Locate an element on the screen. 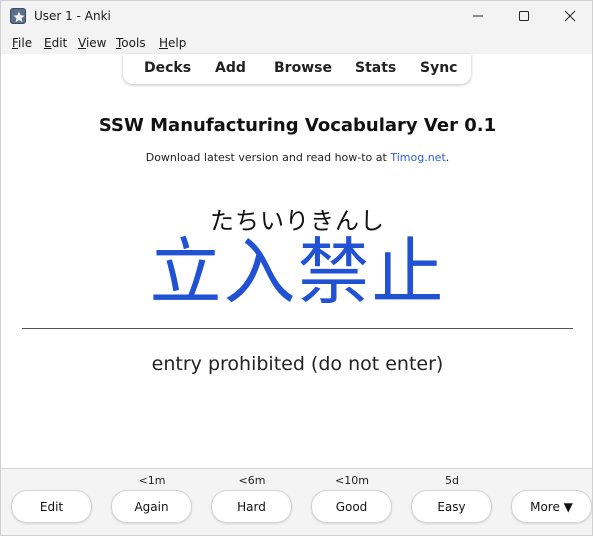  hard-interval: <6m is located at coordinates (252, 480).